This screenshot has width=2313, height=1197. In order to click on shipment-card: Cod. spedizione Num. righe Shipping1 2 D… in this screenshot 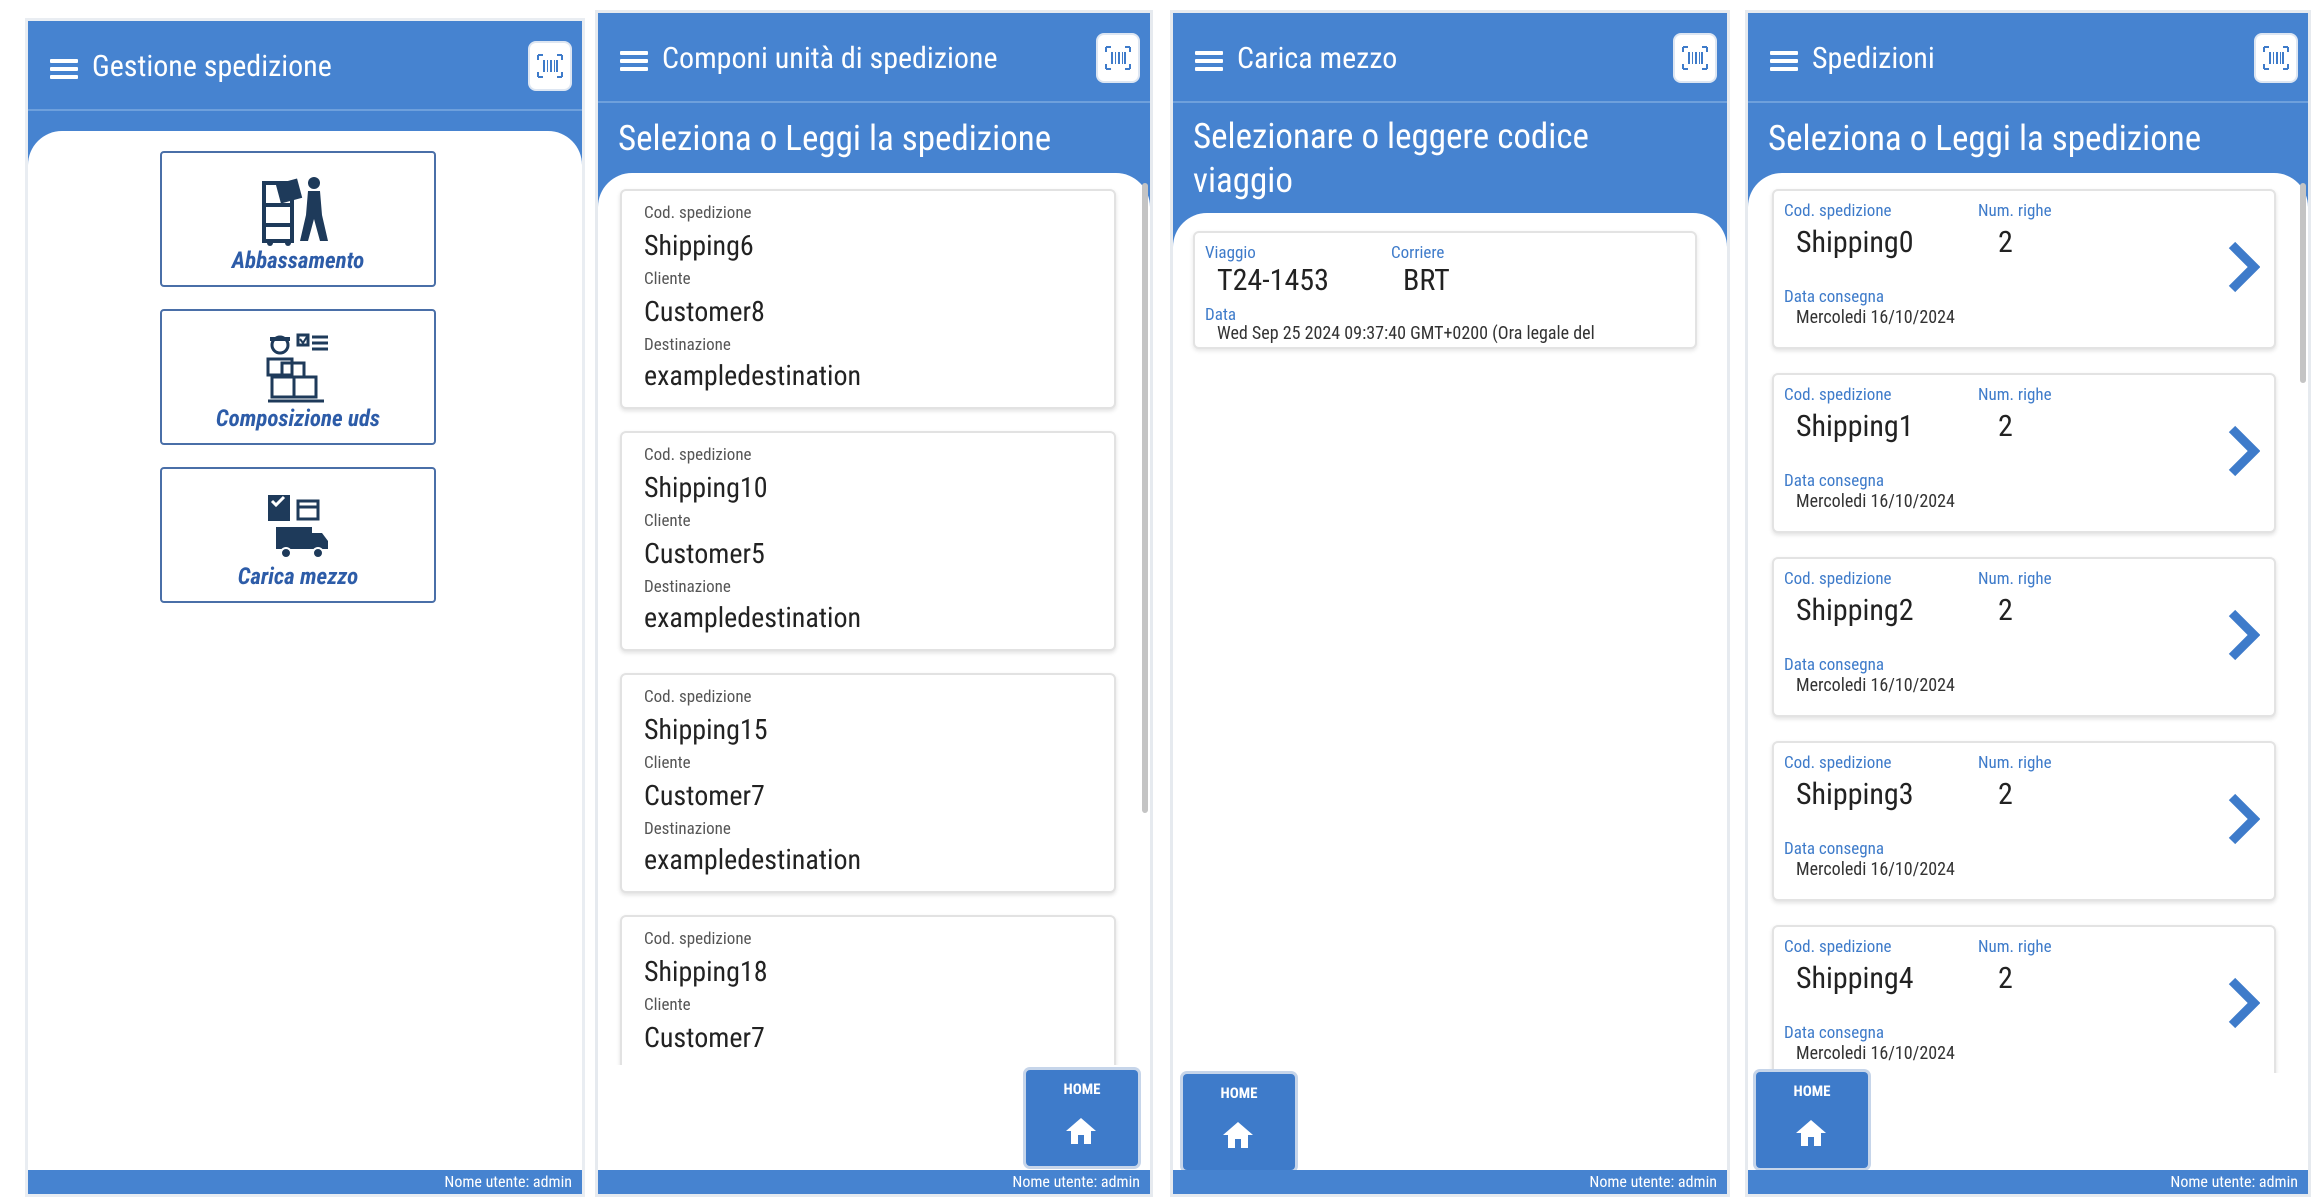, I will do `click(2024, 453)`.